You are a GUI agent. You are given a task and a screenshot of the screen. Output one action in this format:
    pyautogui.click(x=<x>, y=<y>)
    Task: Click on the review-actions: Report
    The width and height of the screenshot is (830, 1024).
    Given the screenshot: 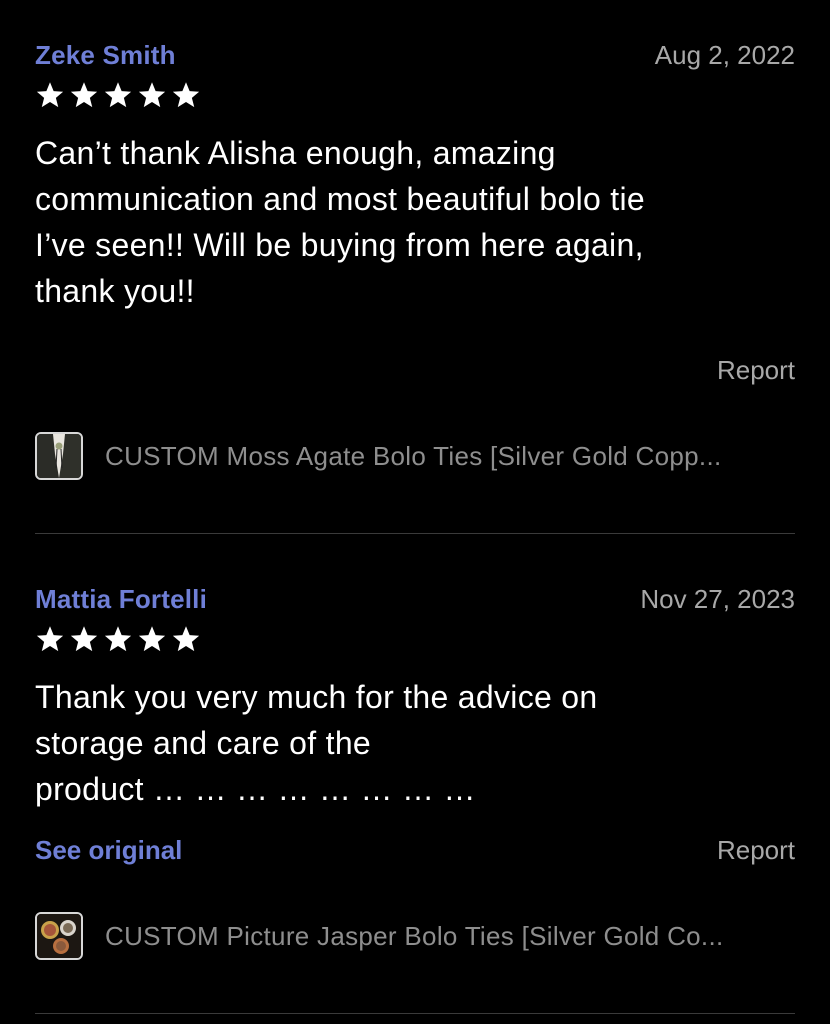 What is the action you would take?
    pyautogui.click(x=415, y=370)
    